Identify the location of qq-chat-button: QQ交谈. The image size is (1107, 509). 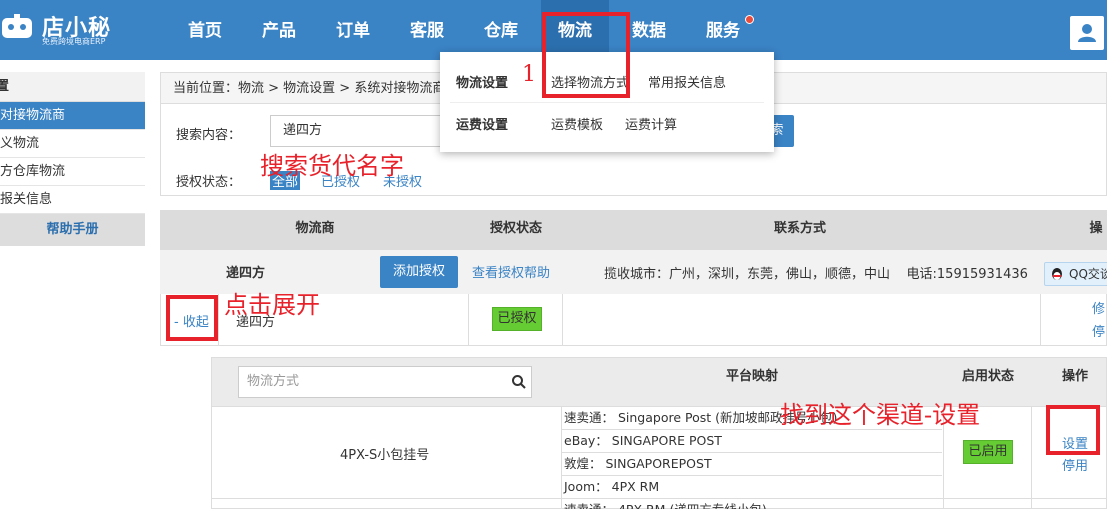
(1075, 274).